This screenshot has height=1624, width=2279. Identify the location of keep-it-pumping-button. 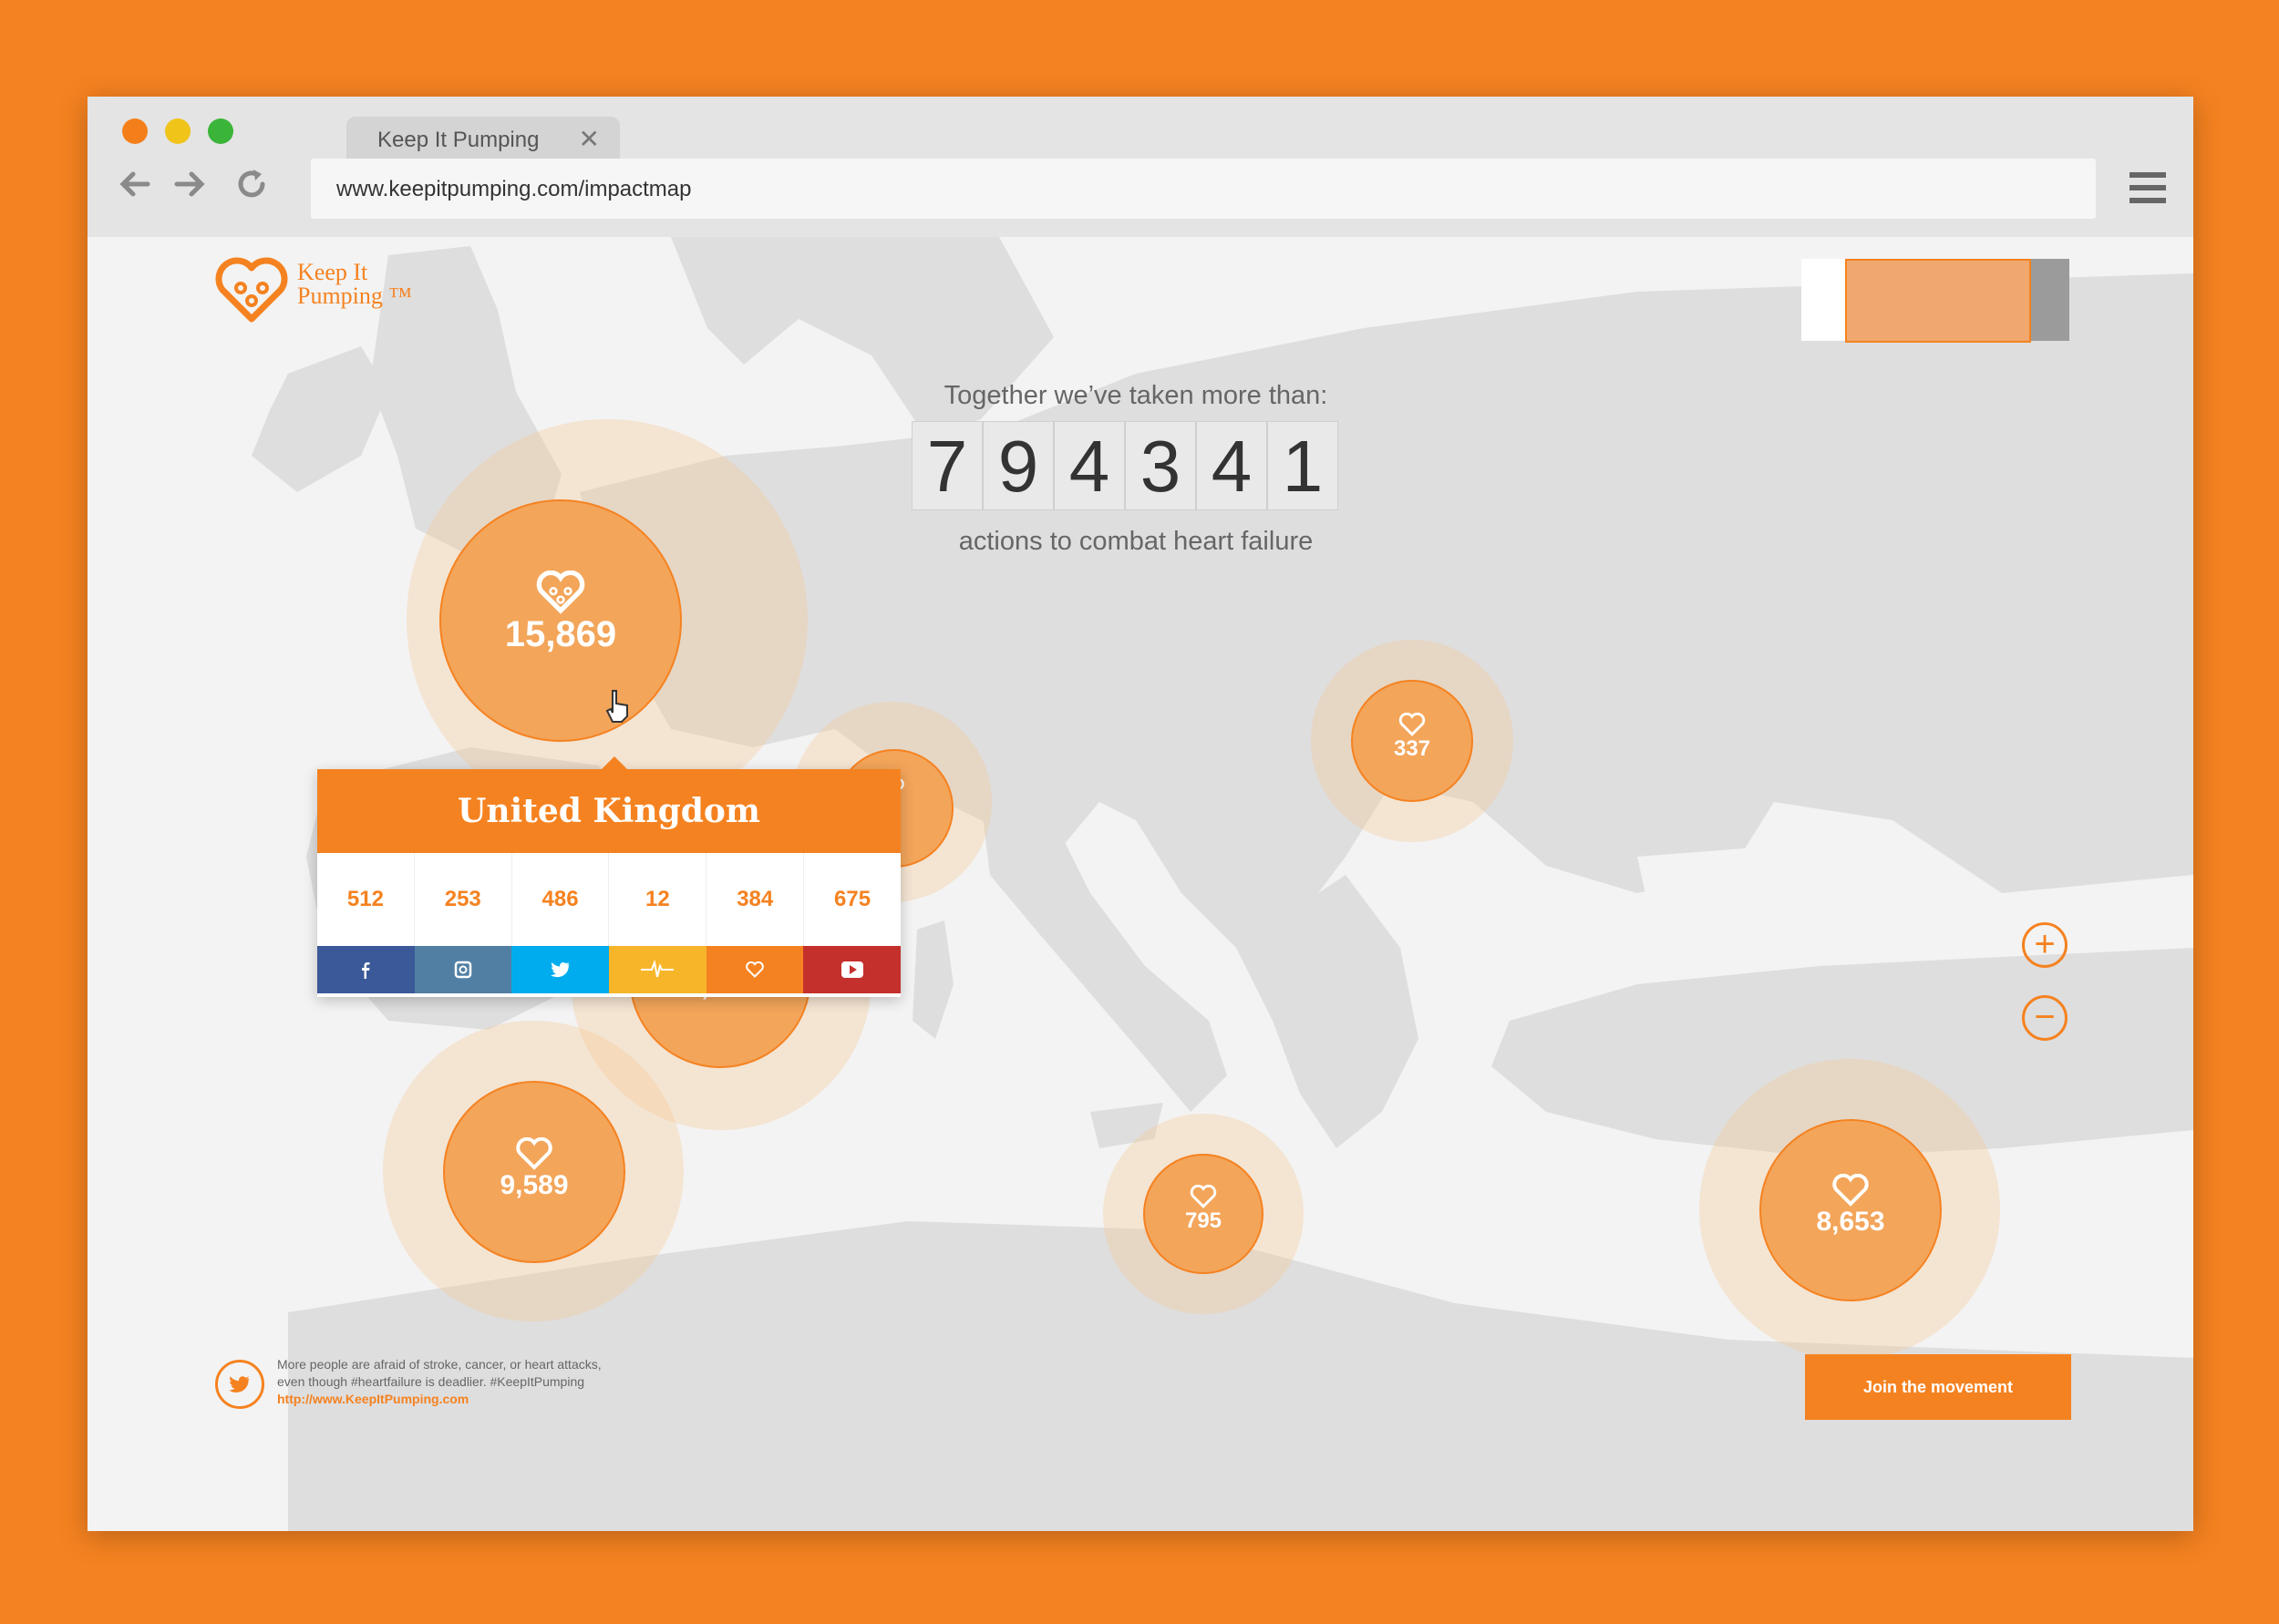
(755, 969).